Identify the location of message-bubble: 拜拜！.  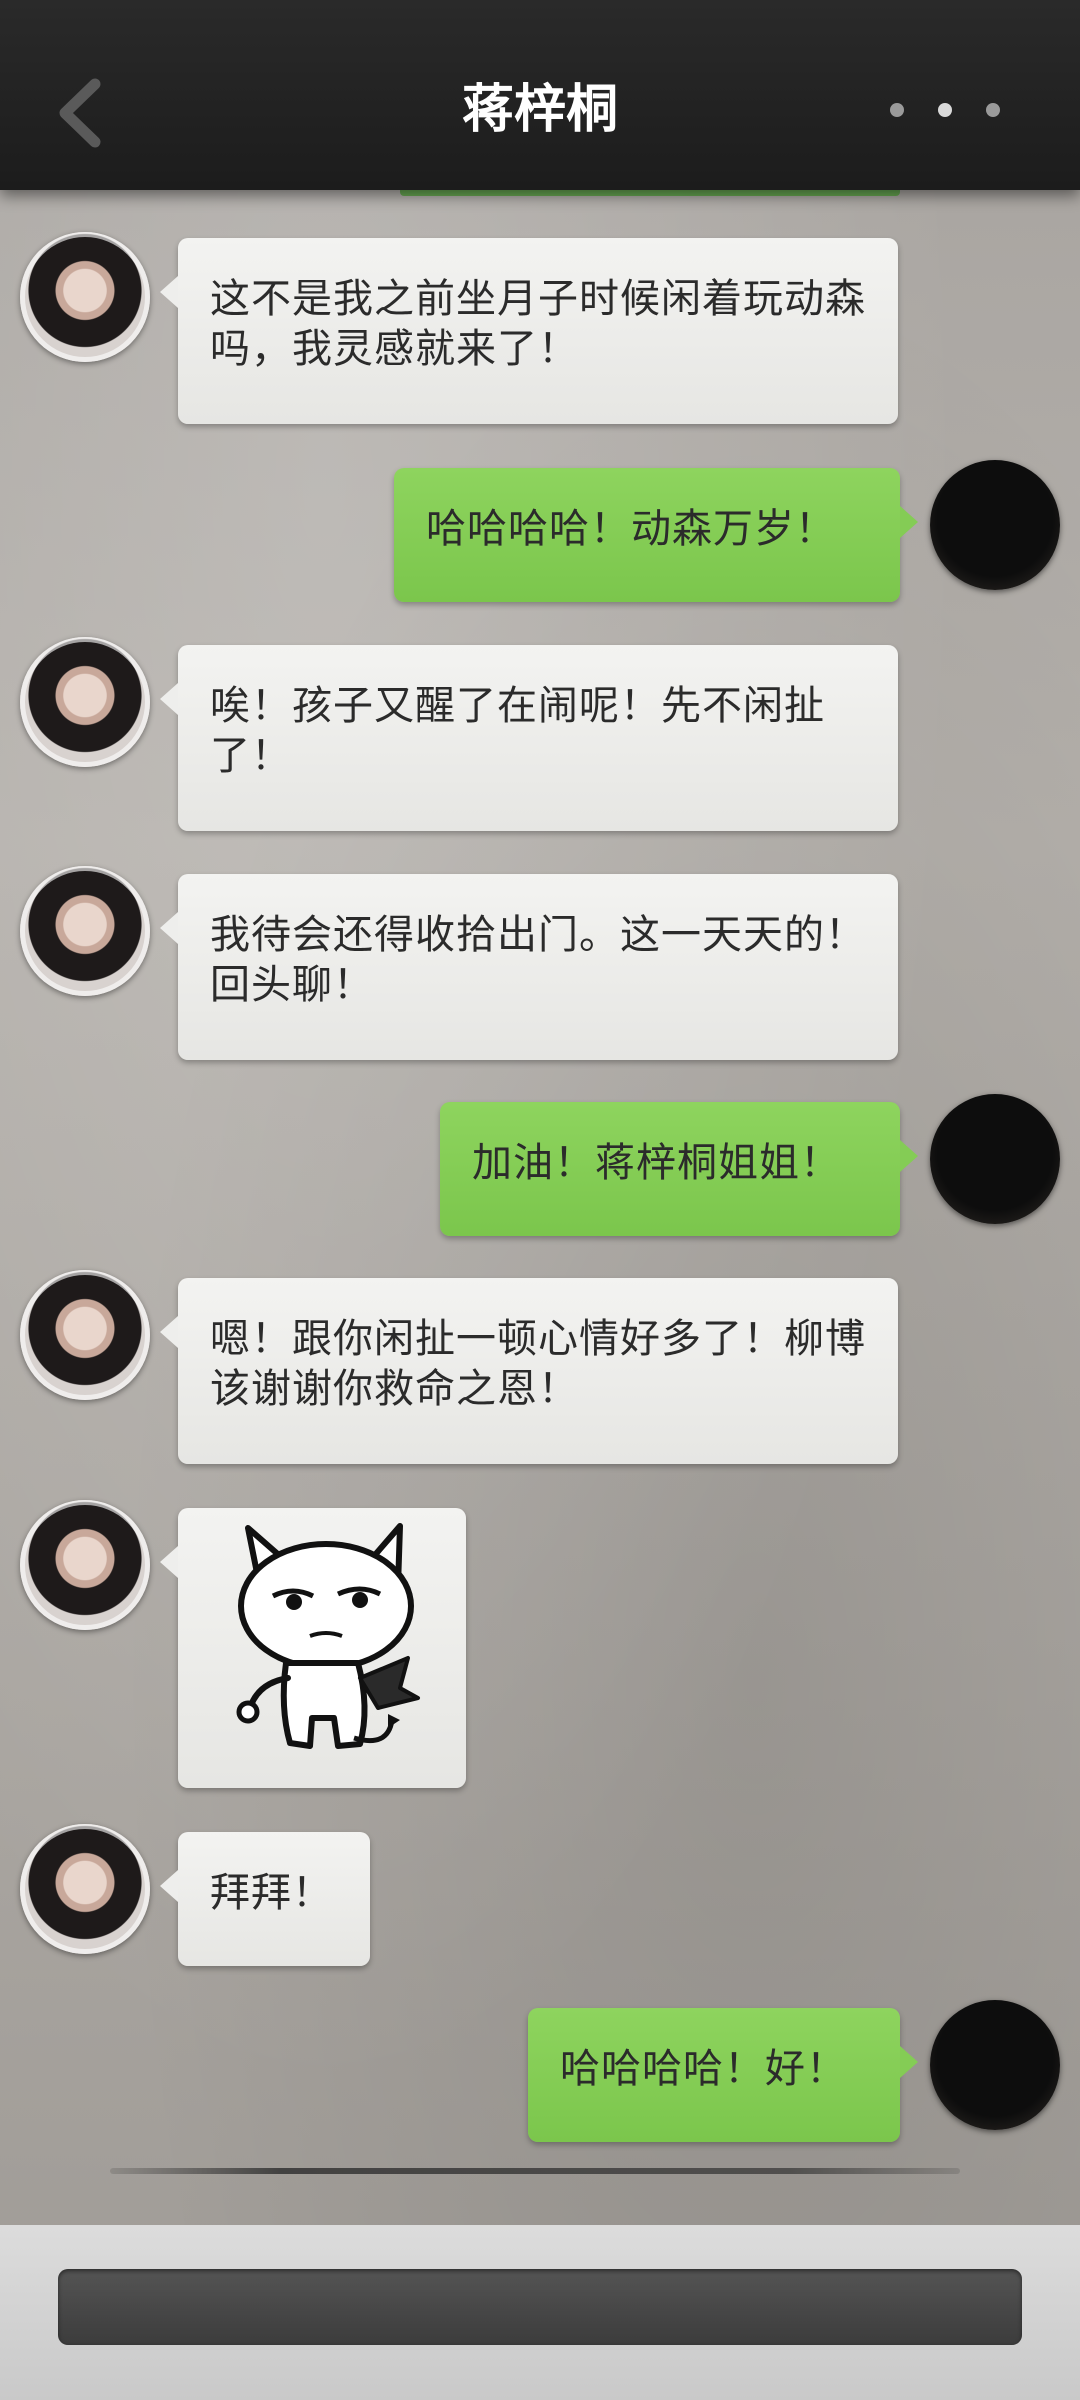
(265, 1899).